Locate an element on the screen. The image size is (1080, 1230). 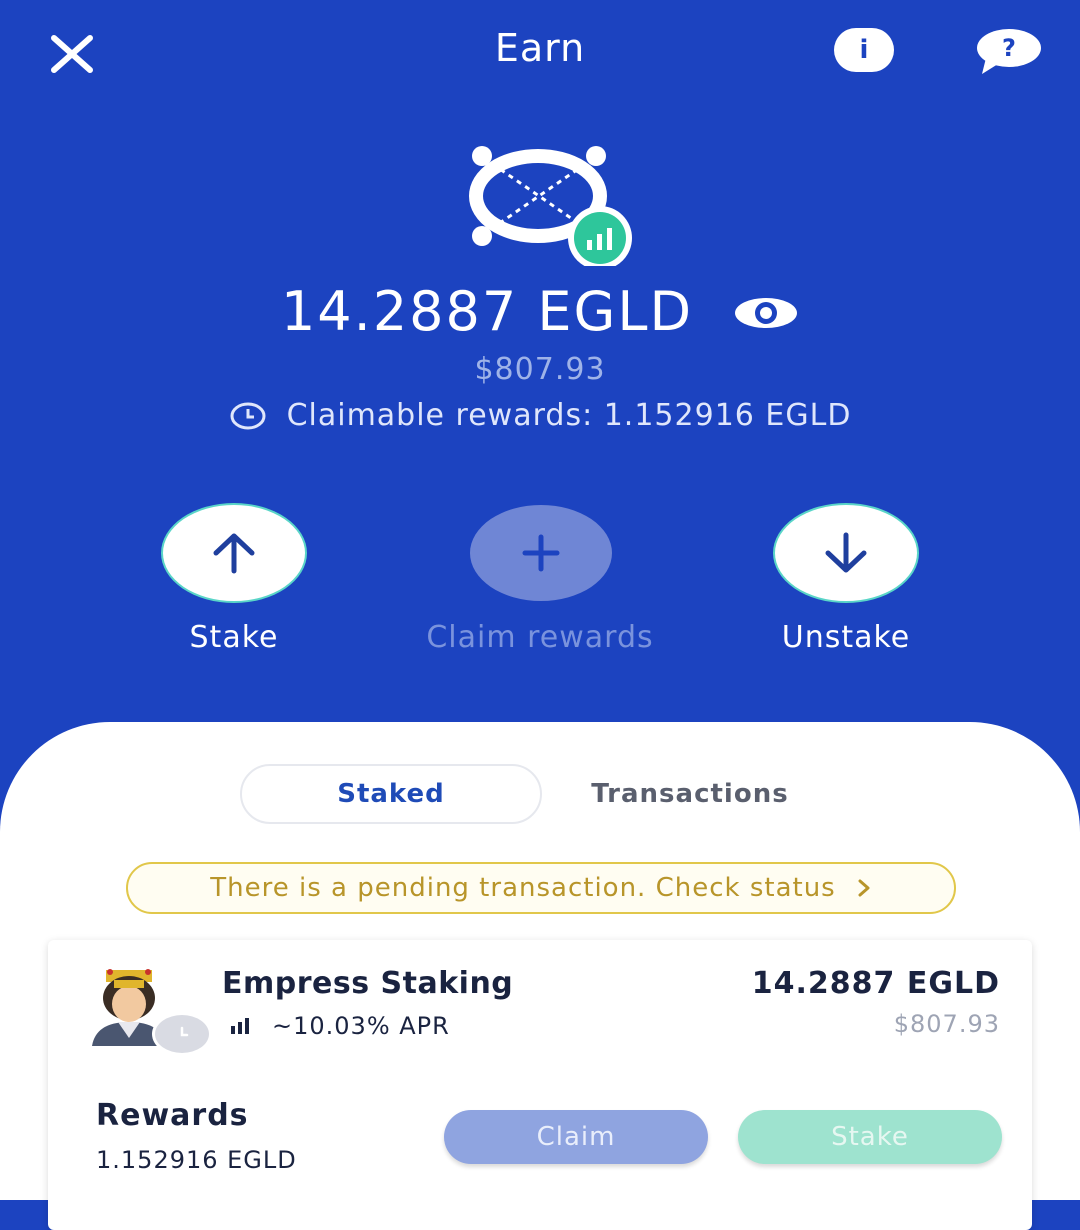
stake-action-label: Stake is located at coordinates (234, 637).